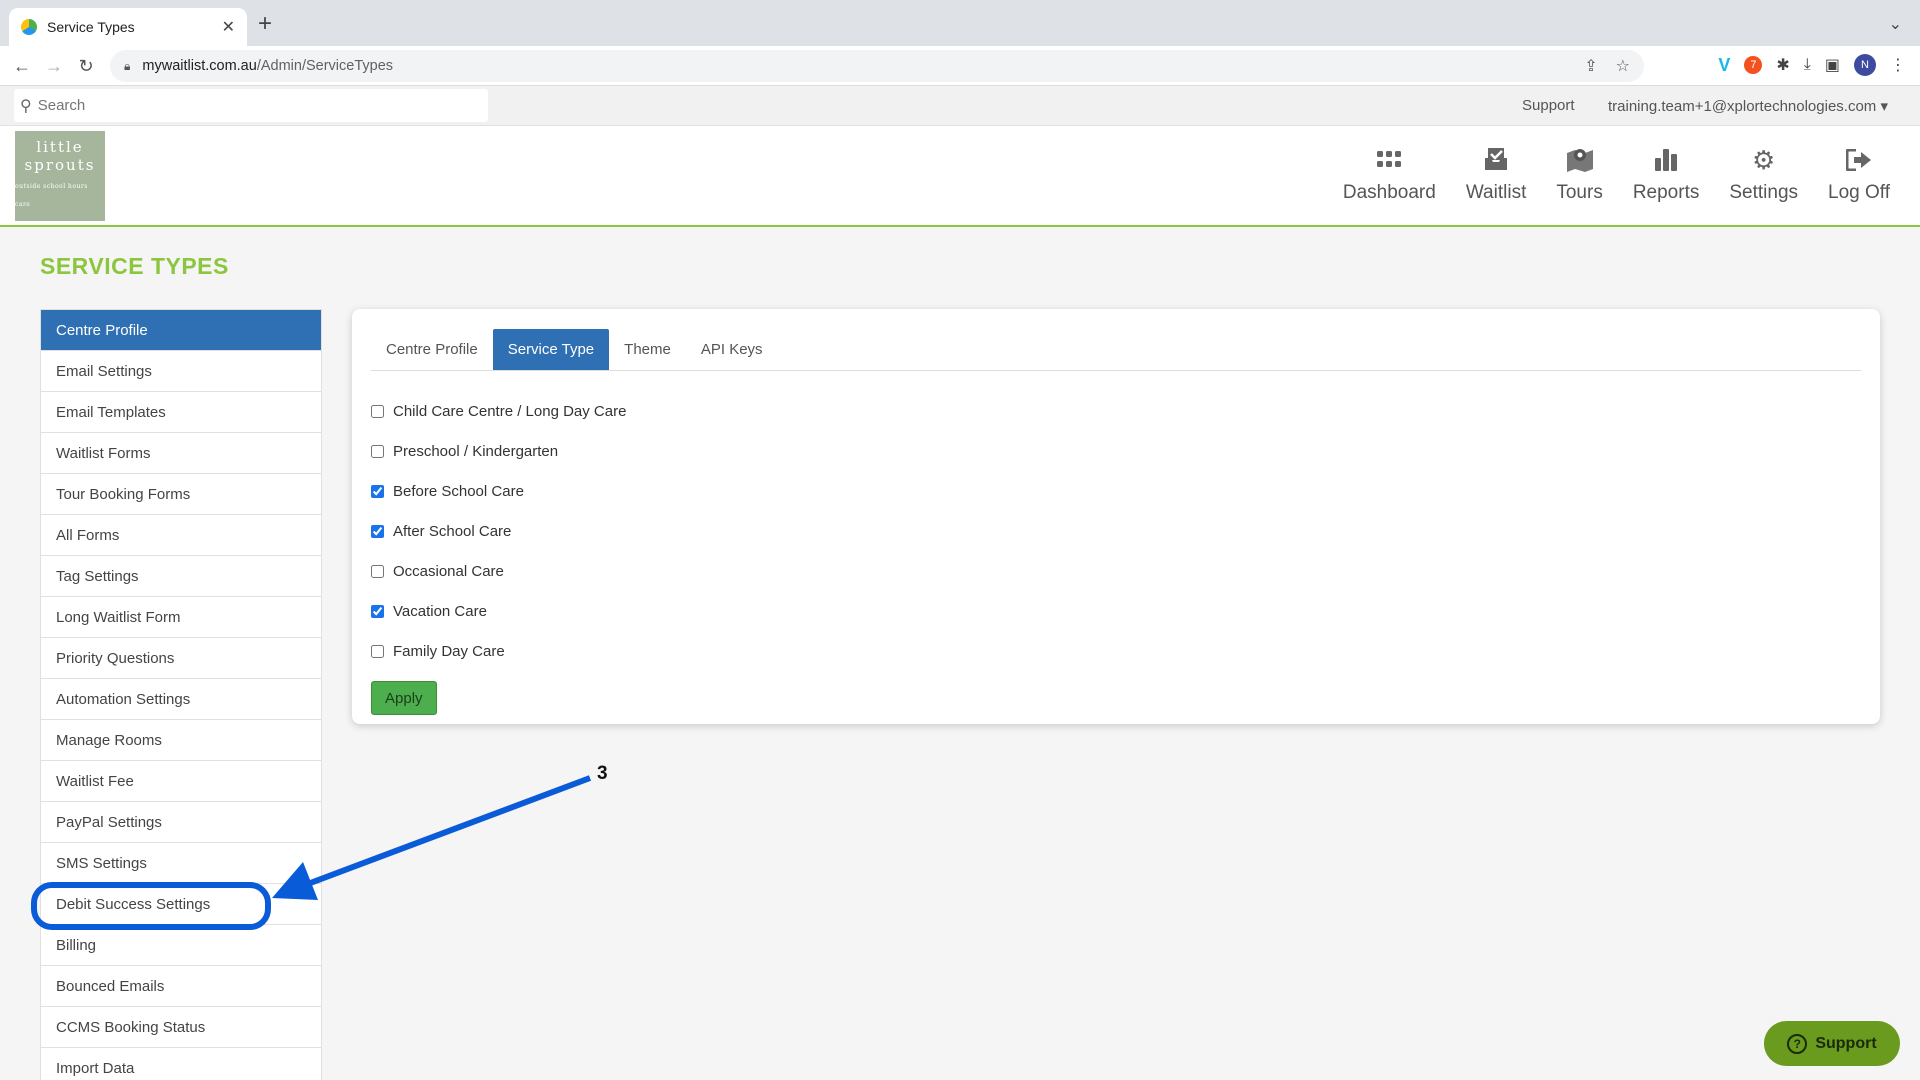  I want to click on sidebar-item-manage-rooms: Manage Rooms, so click(181, 740).